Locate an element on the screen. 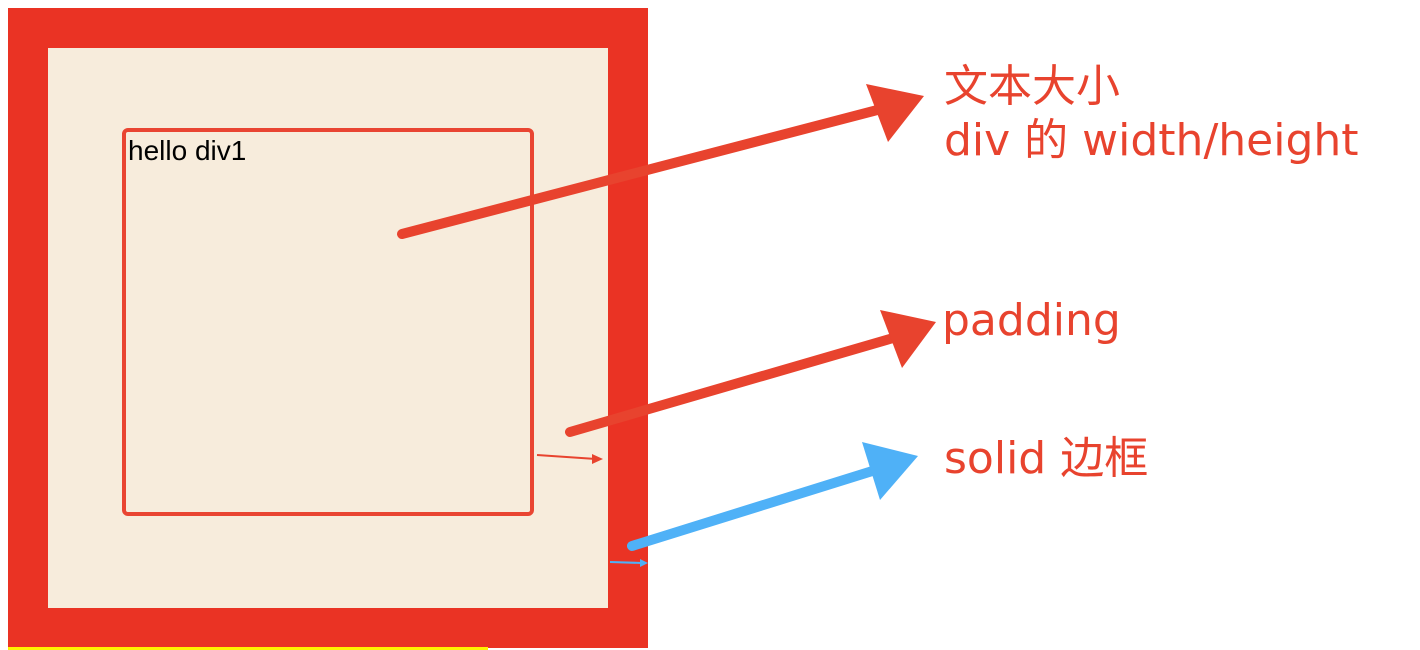 Image resolution: width=1420 pixels, height=650 pixels. border-arrow is located at coordinates (772, 496).